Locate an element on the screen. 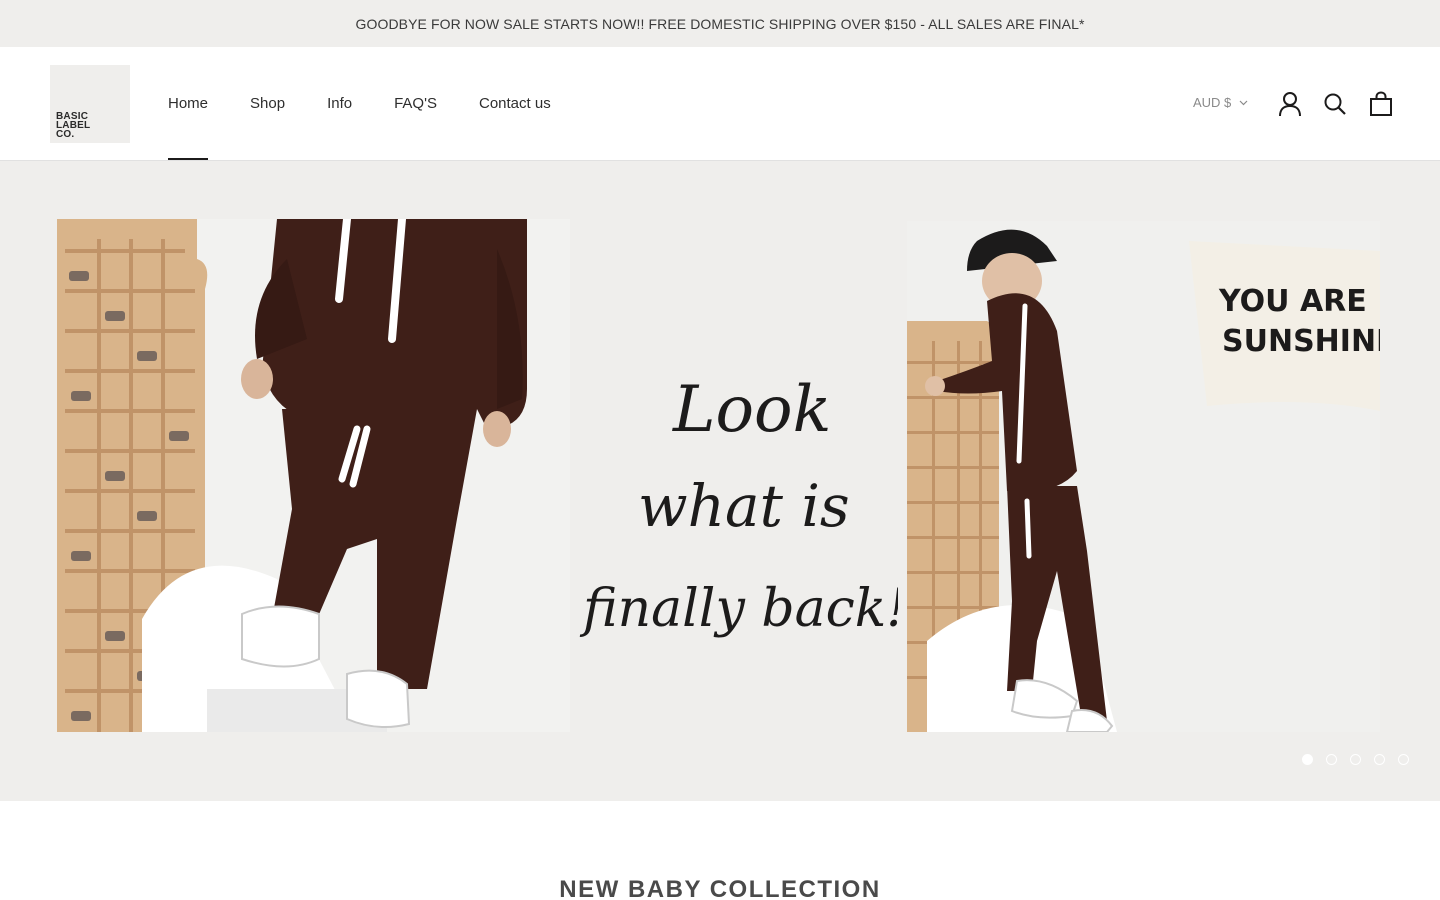  section-title: NEW BABY COLLECTION is located at coordinates (720, 888).